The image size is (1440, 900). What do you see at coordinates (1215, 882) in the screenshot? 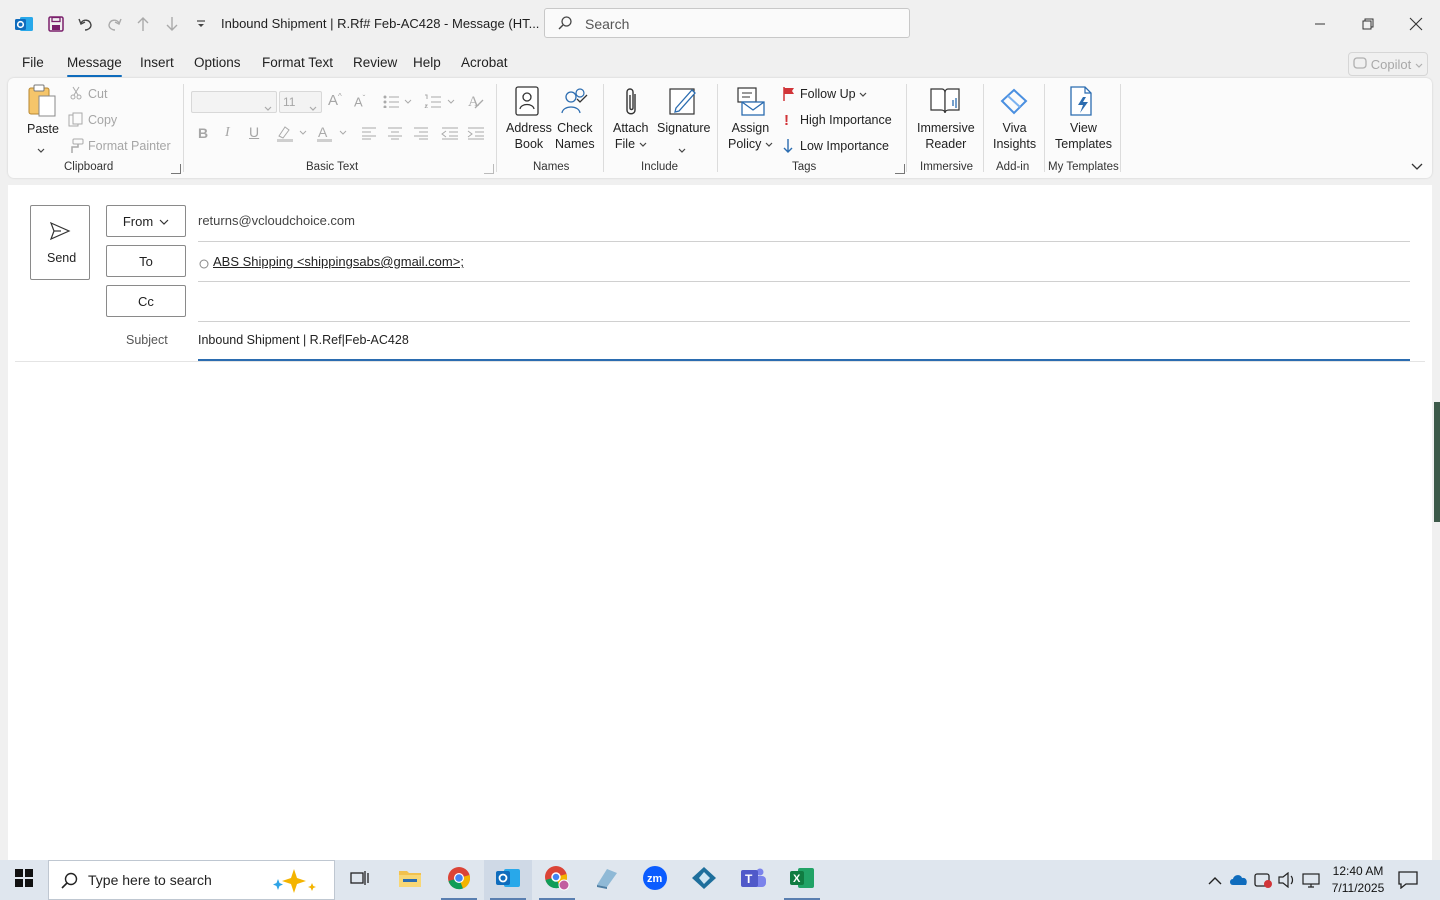
I see `show-hidden-icons-chevron-icon` at bounding box center [1215, 882].